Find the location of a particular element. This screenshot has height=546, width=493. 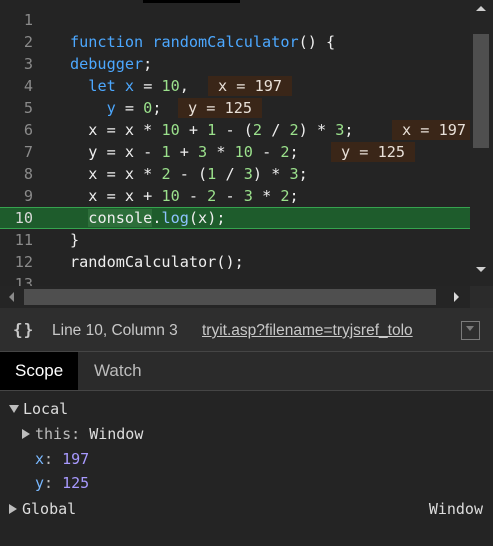

code-line: 13 is located at coordinates (235, 279).